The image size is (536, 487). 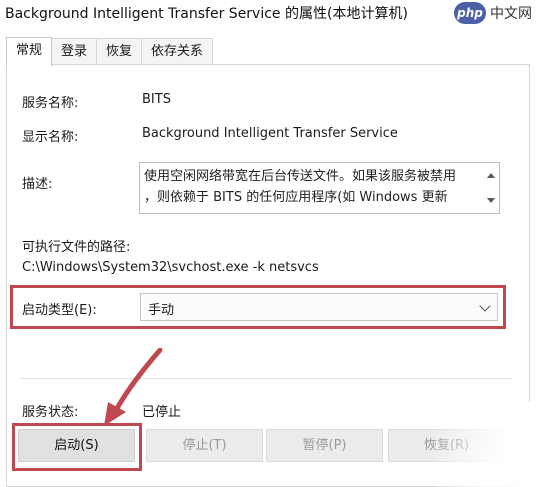 I want to click on executable-path-label: 可执行文件的路径:, so click(x=76, y=247).